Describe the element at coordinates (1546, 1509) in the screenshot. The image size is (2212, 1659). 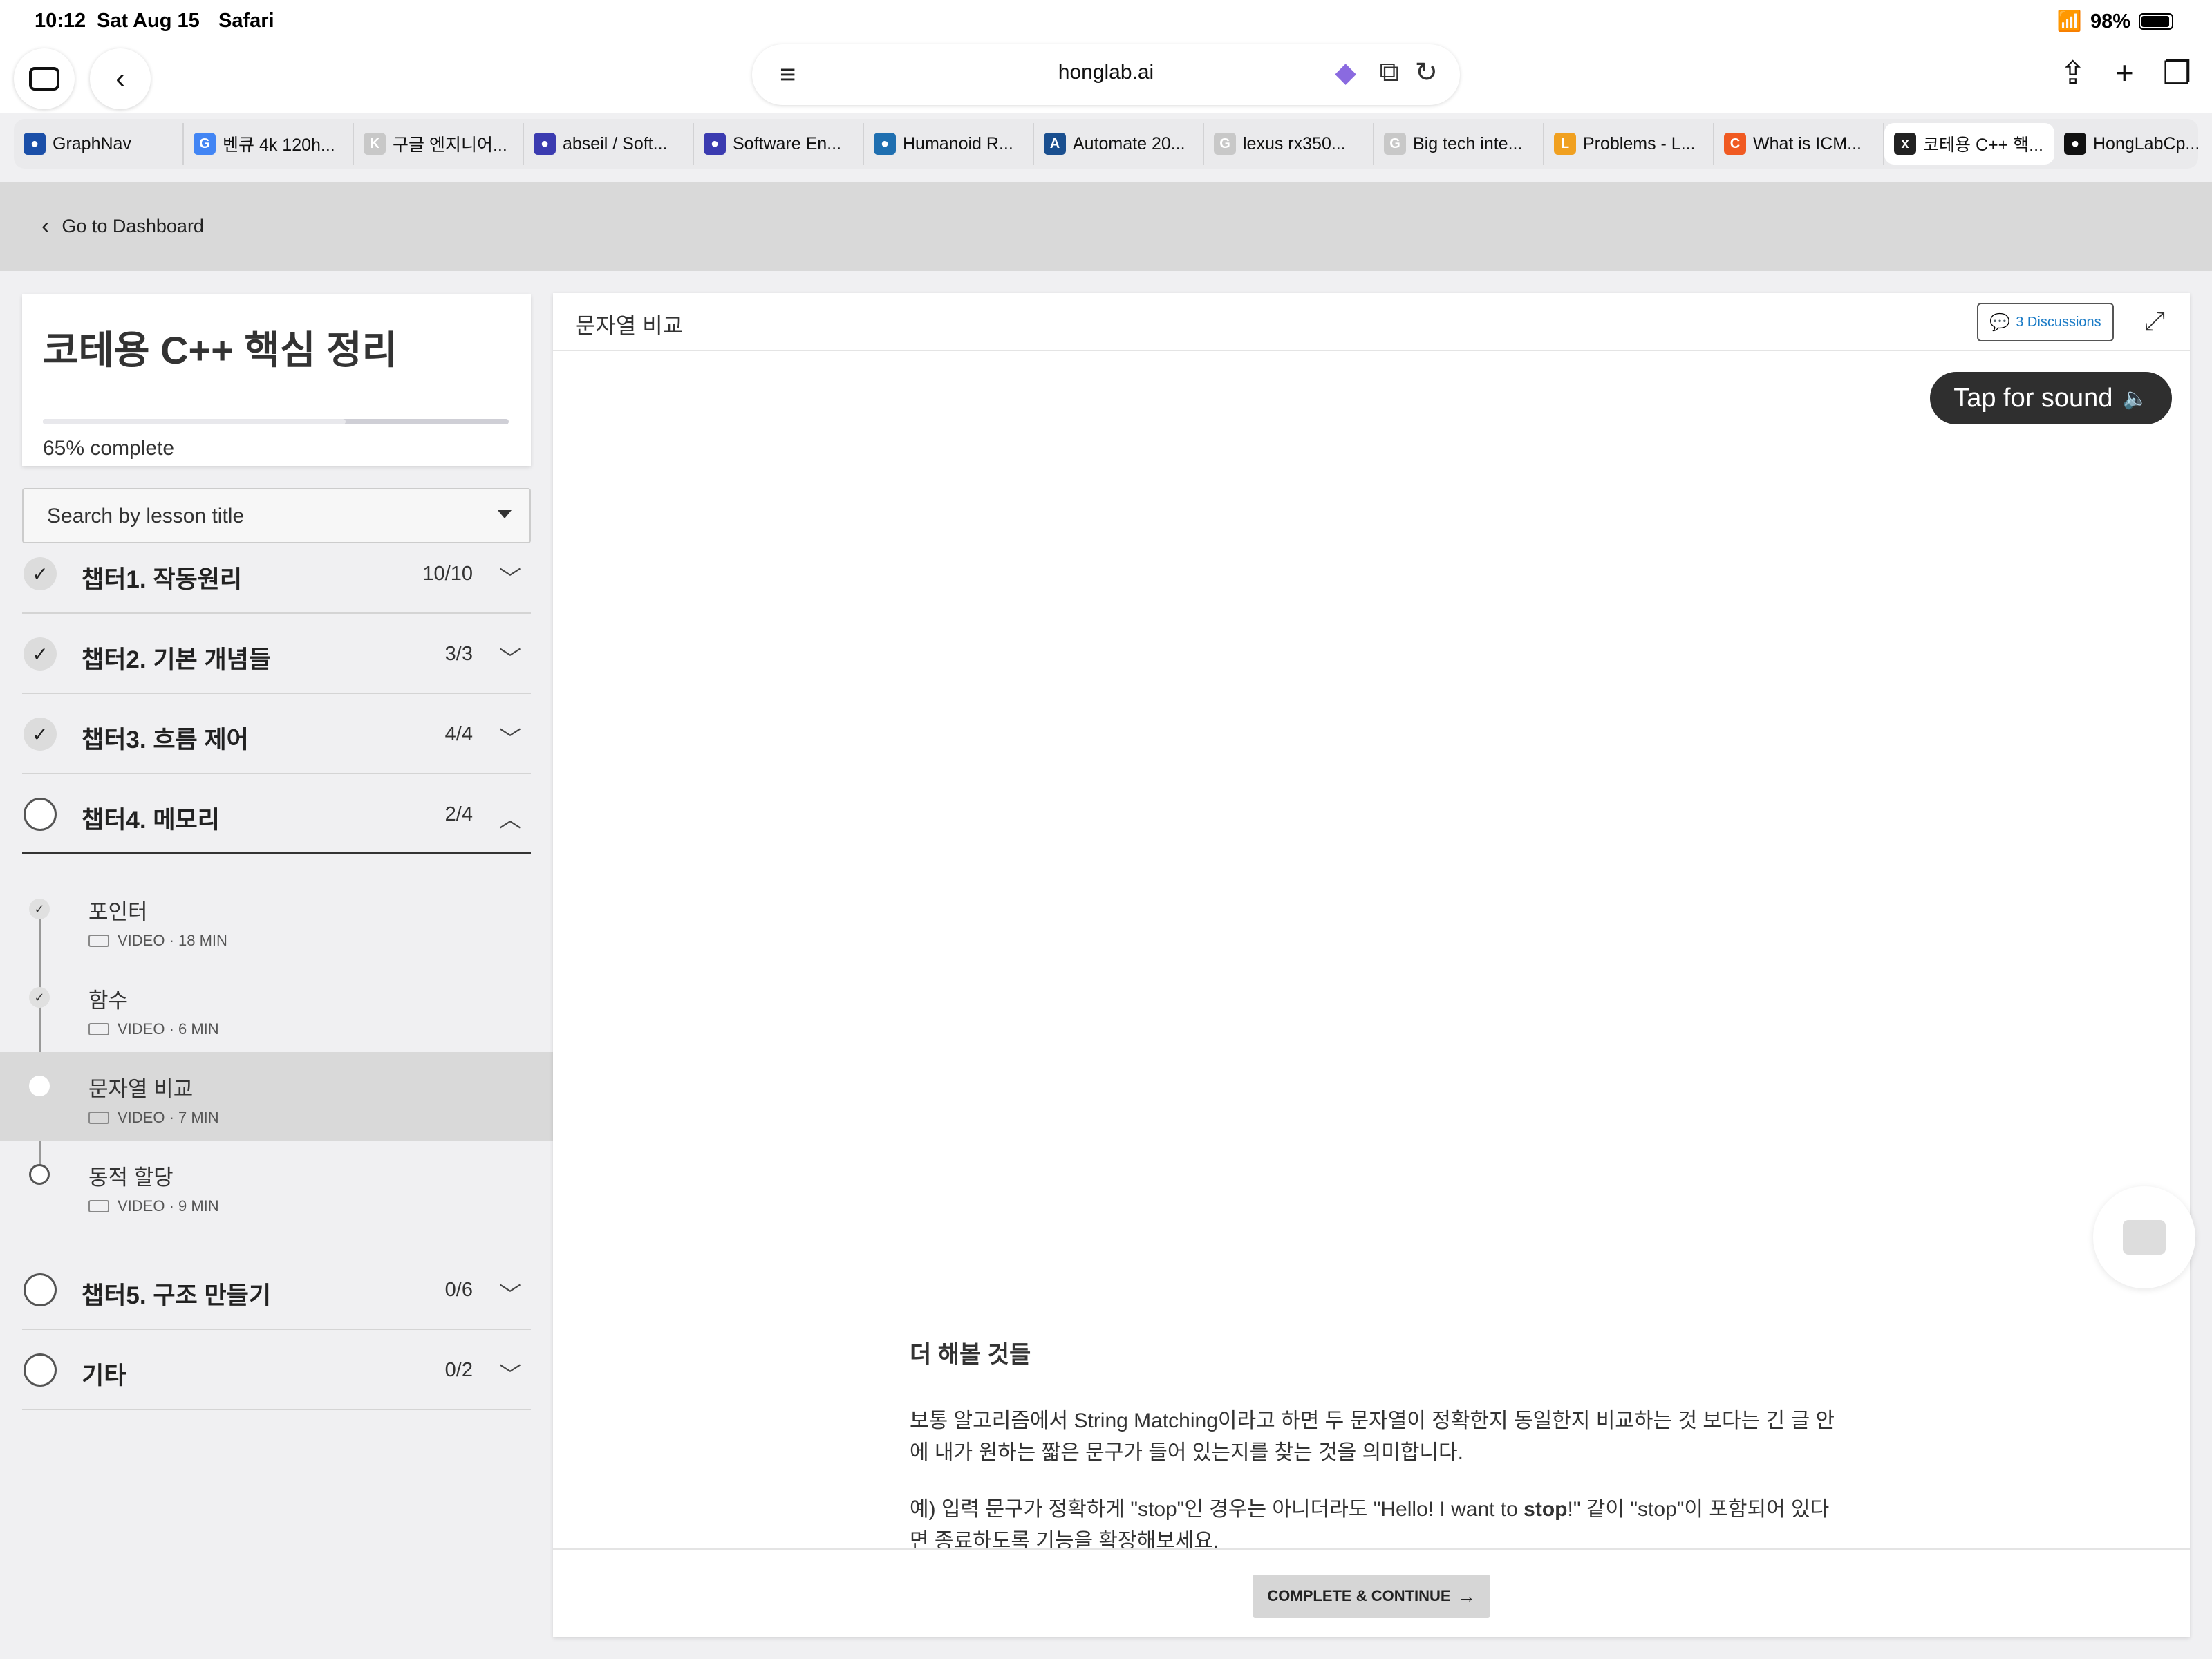
I see `para2-bold: stop` at that location.